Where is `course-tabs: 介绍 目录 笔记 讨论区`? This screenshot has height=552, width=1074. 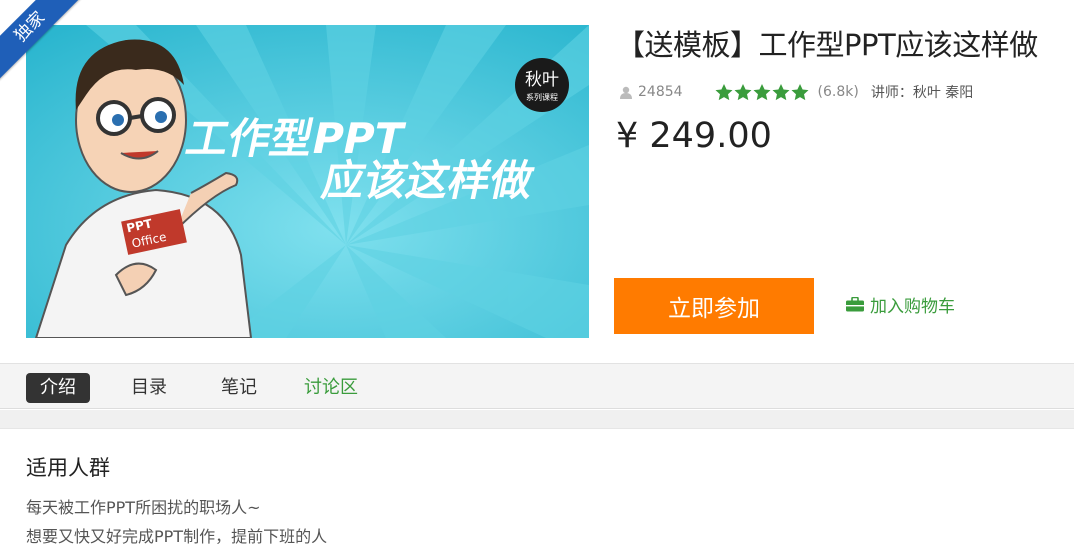
course-tabs: 介绍 目录 笔记 讨论区 is located at coordinates (537, 386).